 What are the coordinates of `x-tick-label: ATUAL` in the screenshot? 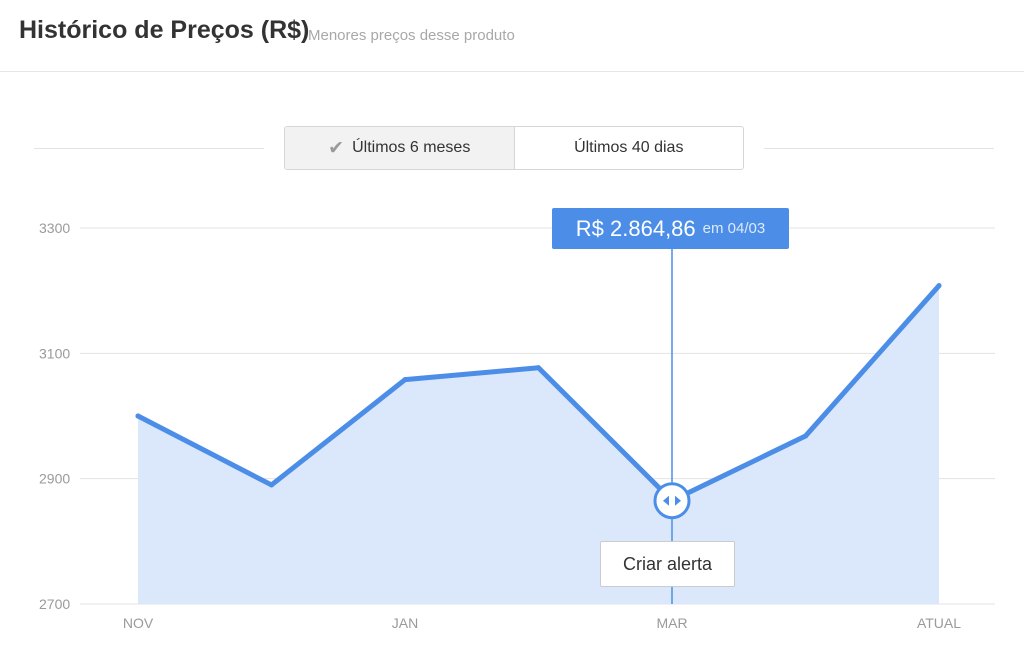 It's located at (939, 623).